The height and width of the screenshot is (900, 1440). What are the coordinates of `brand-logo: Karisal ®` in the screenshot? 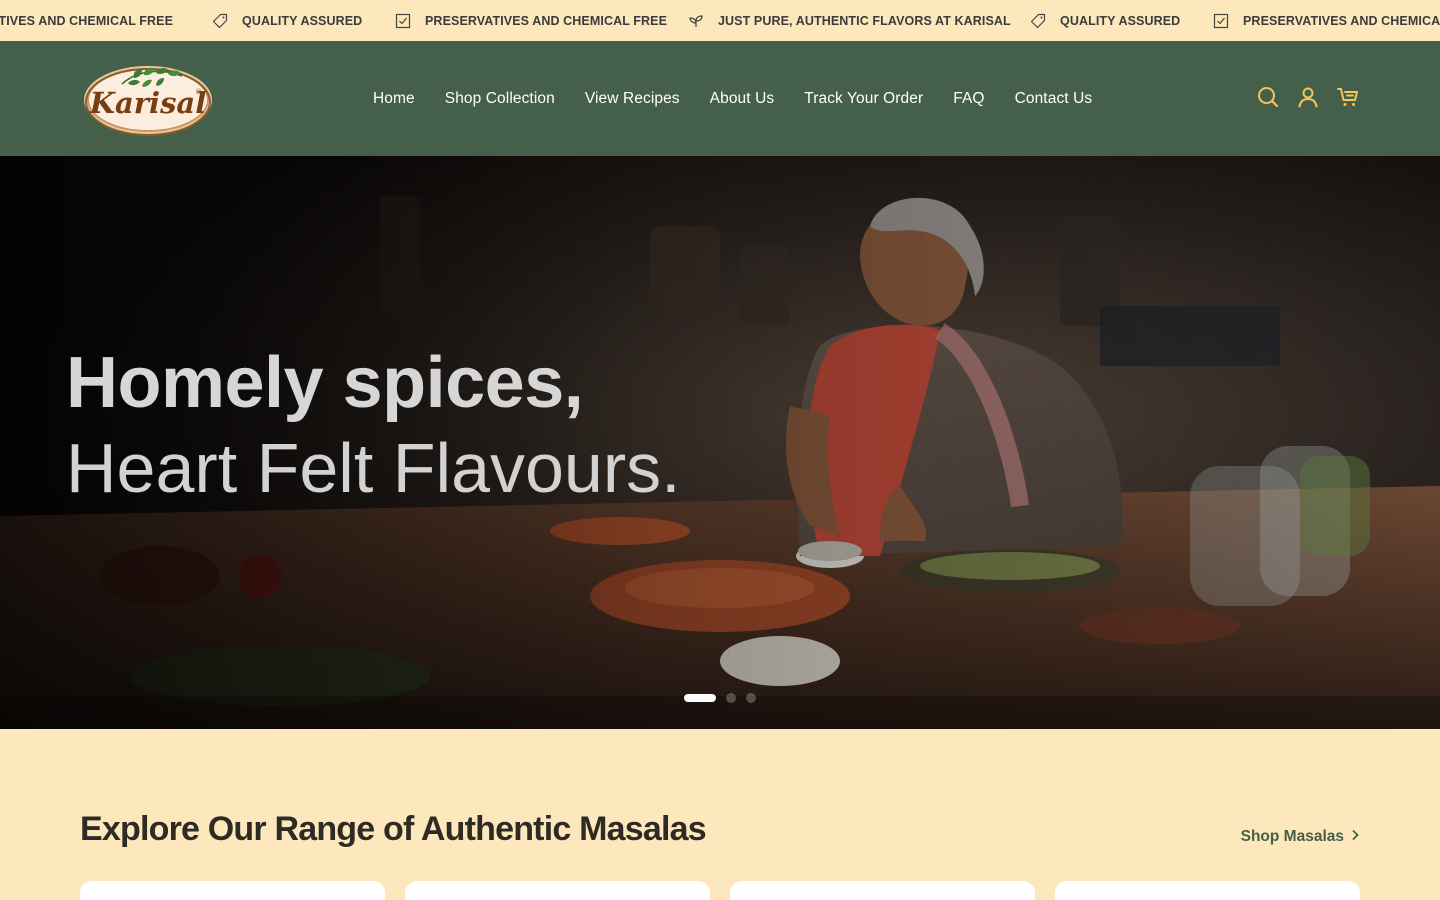 It's located at (148, 98).